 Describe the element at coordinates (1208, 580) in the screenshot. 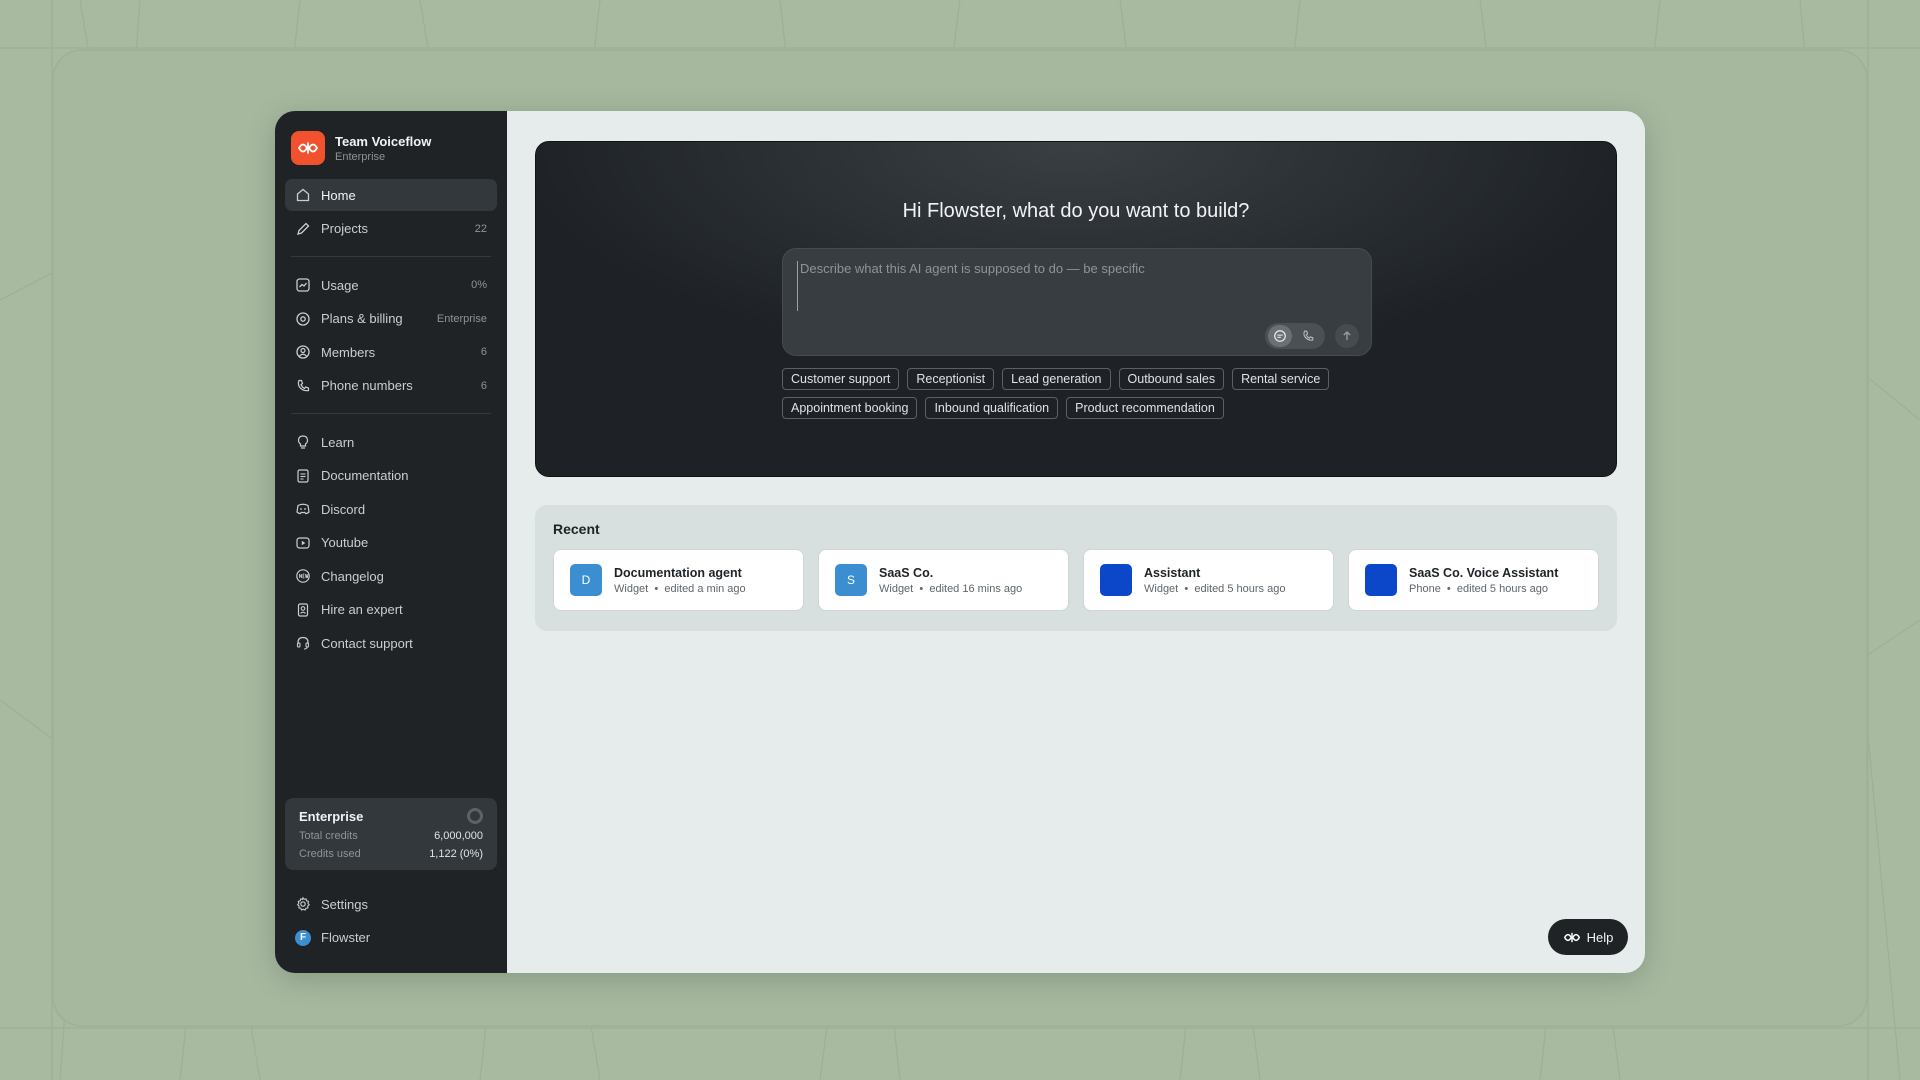

I see `recent-project-card: Assistant Widget • edited 5 hours ago` at that location.